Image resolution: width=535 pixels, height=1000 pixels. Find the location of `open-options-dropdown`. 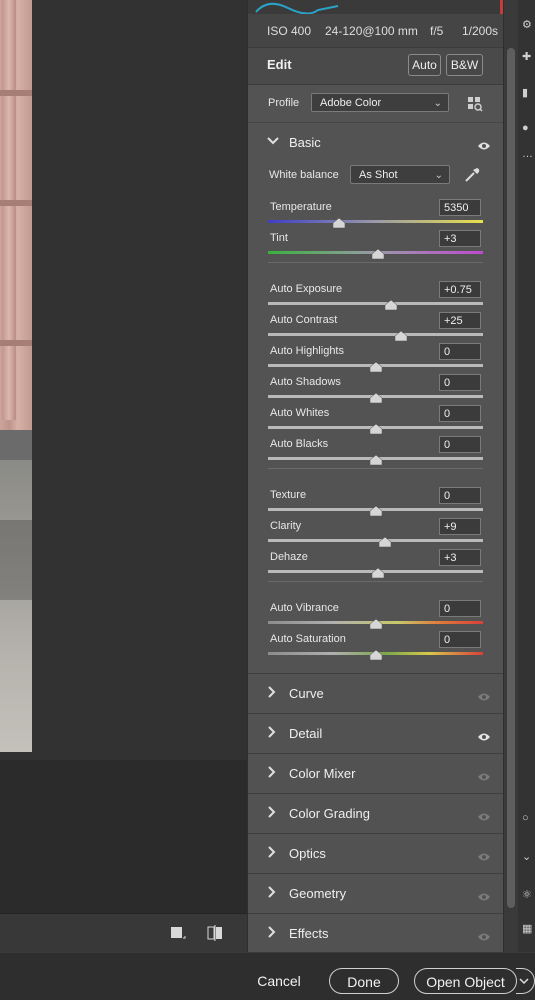

open-options-dropdown is located at coordinates (525, 981).